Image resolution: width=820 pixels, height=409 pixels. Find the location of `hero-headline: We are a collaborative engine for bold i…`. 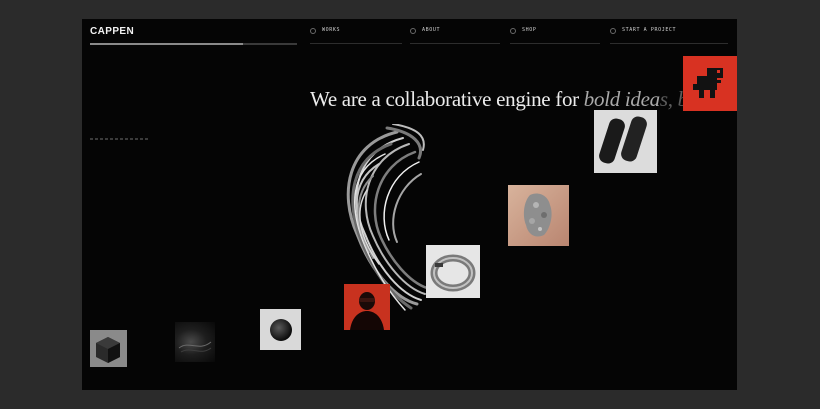

hero-headline: We are a collaborative engine for bold i… is located at coordinates (523, 99).